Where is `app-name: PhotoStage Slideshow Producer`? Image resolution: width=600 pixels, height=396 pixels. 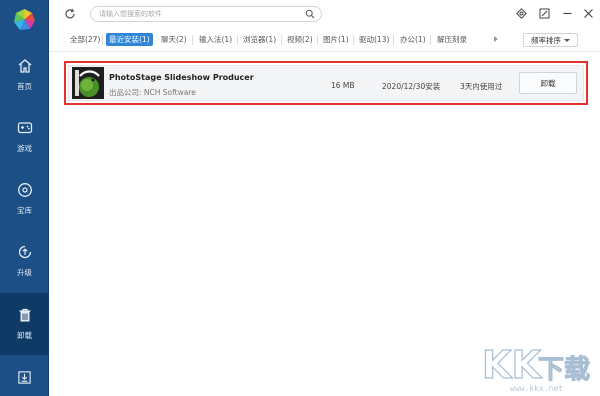
app-name: PhotoStage Slideshow Producer is located at coordinates (181, 77).